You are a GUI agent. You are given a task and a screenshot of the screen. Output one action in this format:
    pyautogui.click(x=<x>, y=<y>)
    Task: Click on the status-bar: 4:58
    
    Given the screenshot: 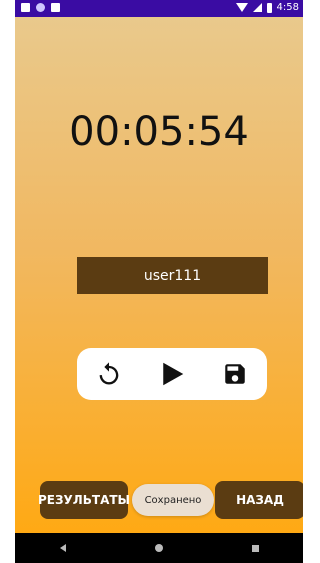 What is the action you would take?
    pyautogui.click(x=159, y=8)
    